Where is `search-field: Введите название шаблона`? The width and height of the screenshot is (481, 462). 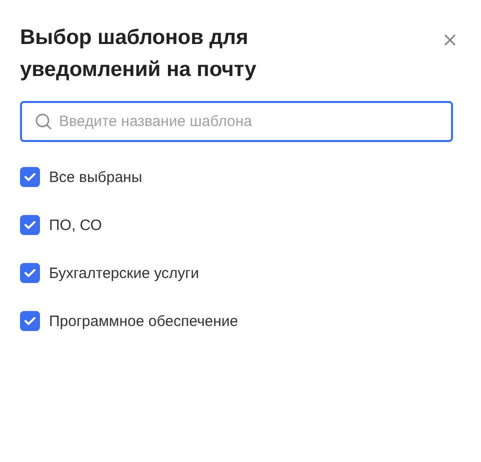 search-field: Введите название шаблона is located at coordinates (236, 121).